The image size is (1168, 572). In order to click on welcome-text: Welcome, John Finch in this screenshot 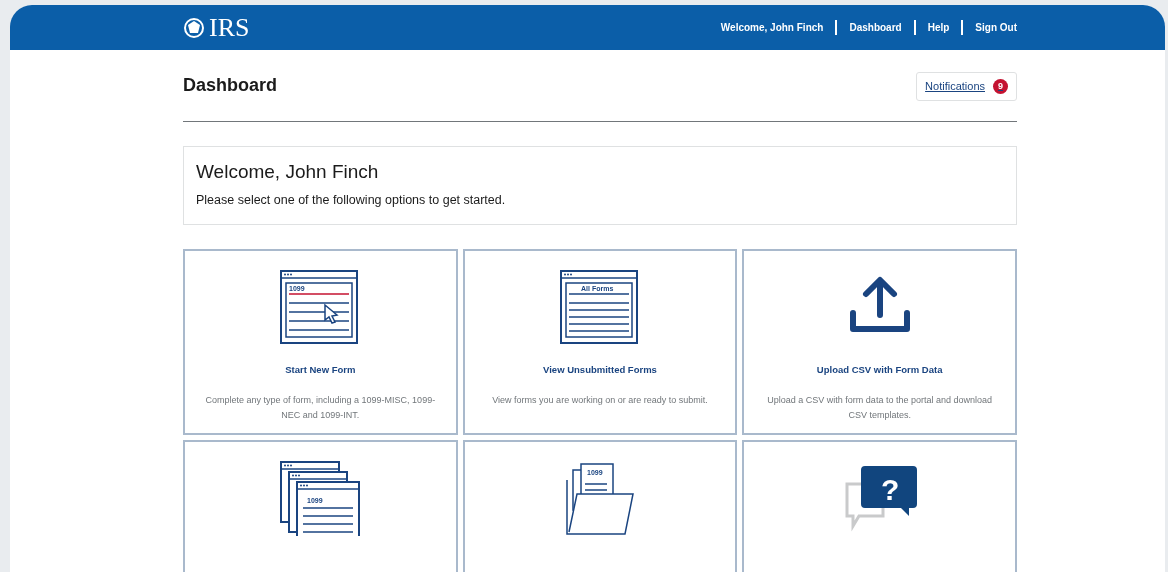, I will do `click(772, 28)`.